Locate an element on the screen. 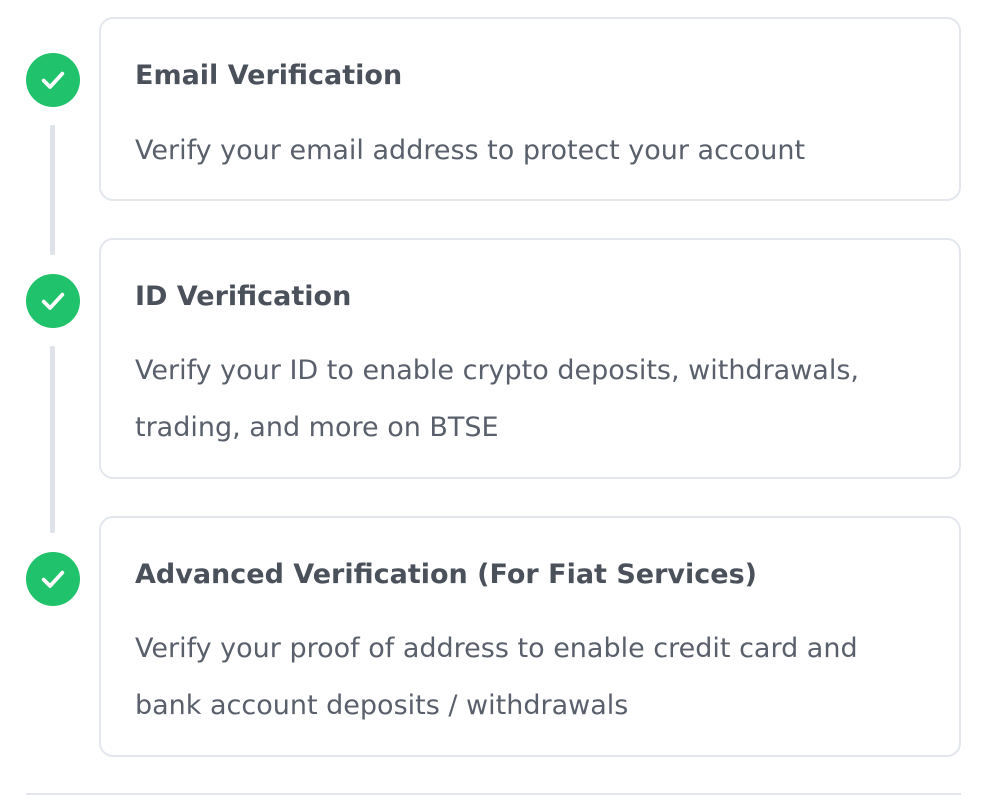 The width and height of the screenshot is (988, 803). section-divider is located at coordinates (493, 794).